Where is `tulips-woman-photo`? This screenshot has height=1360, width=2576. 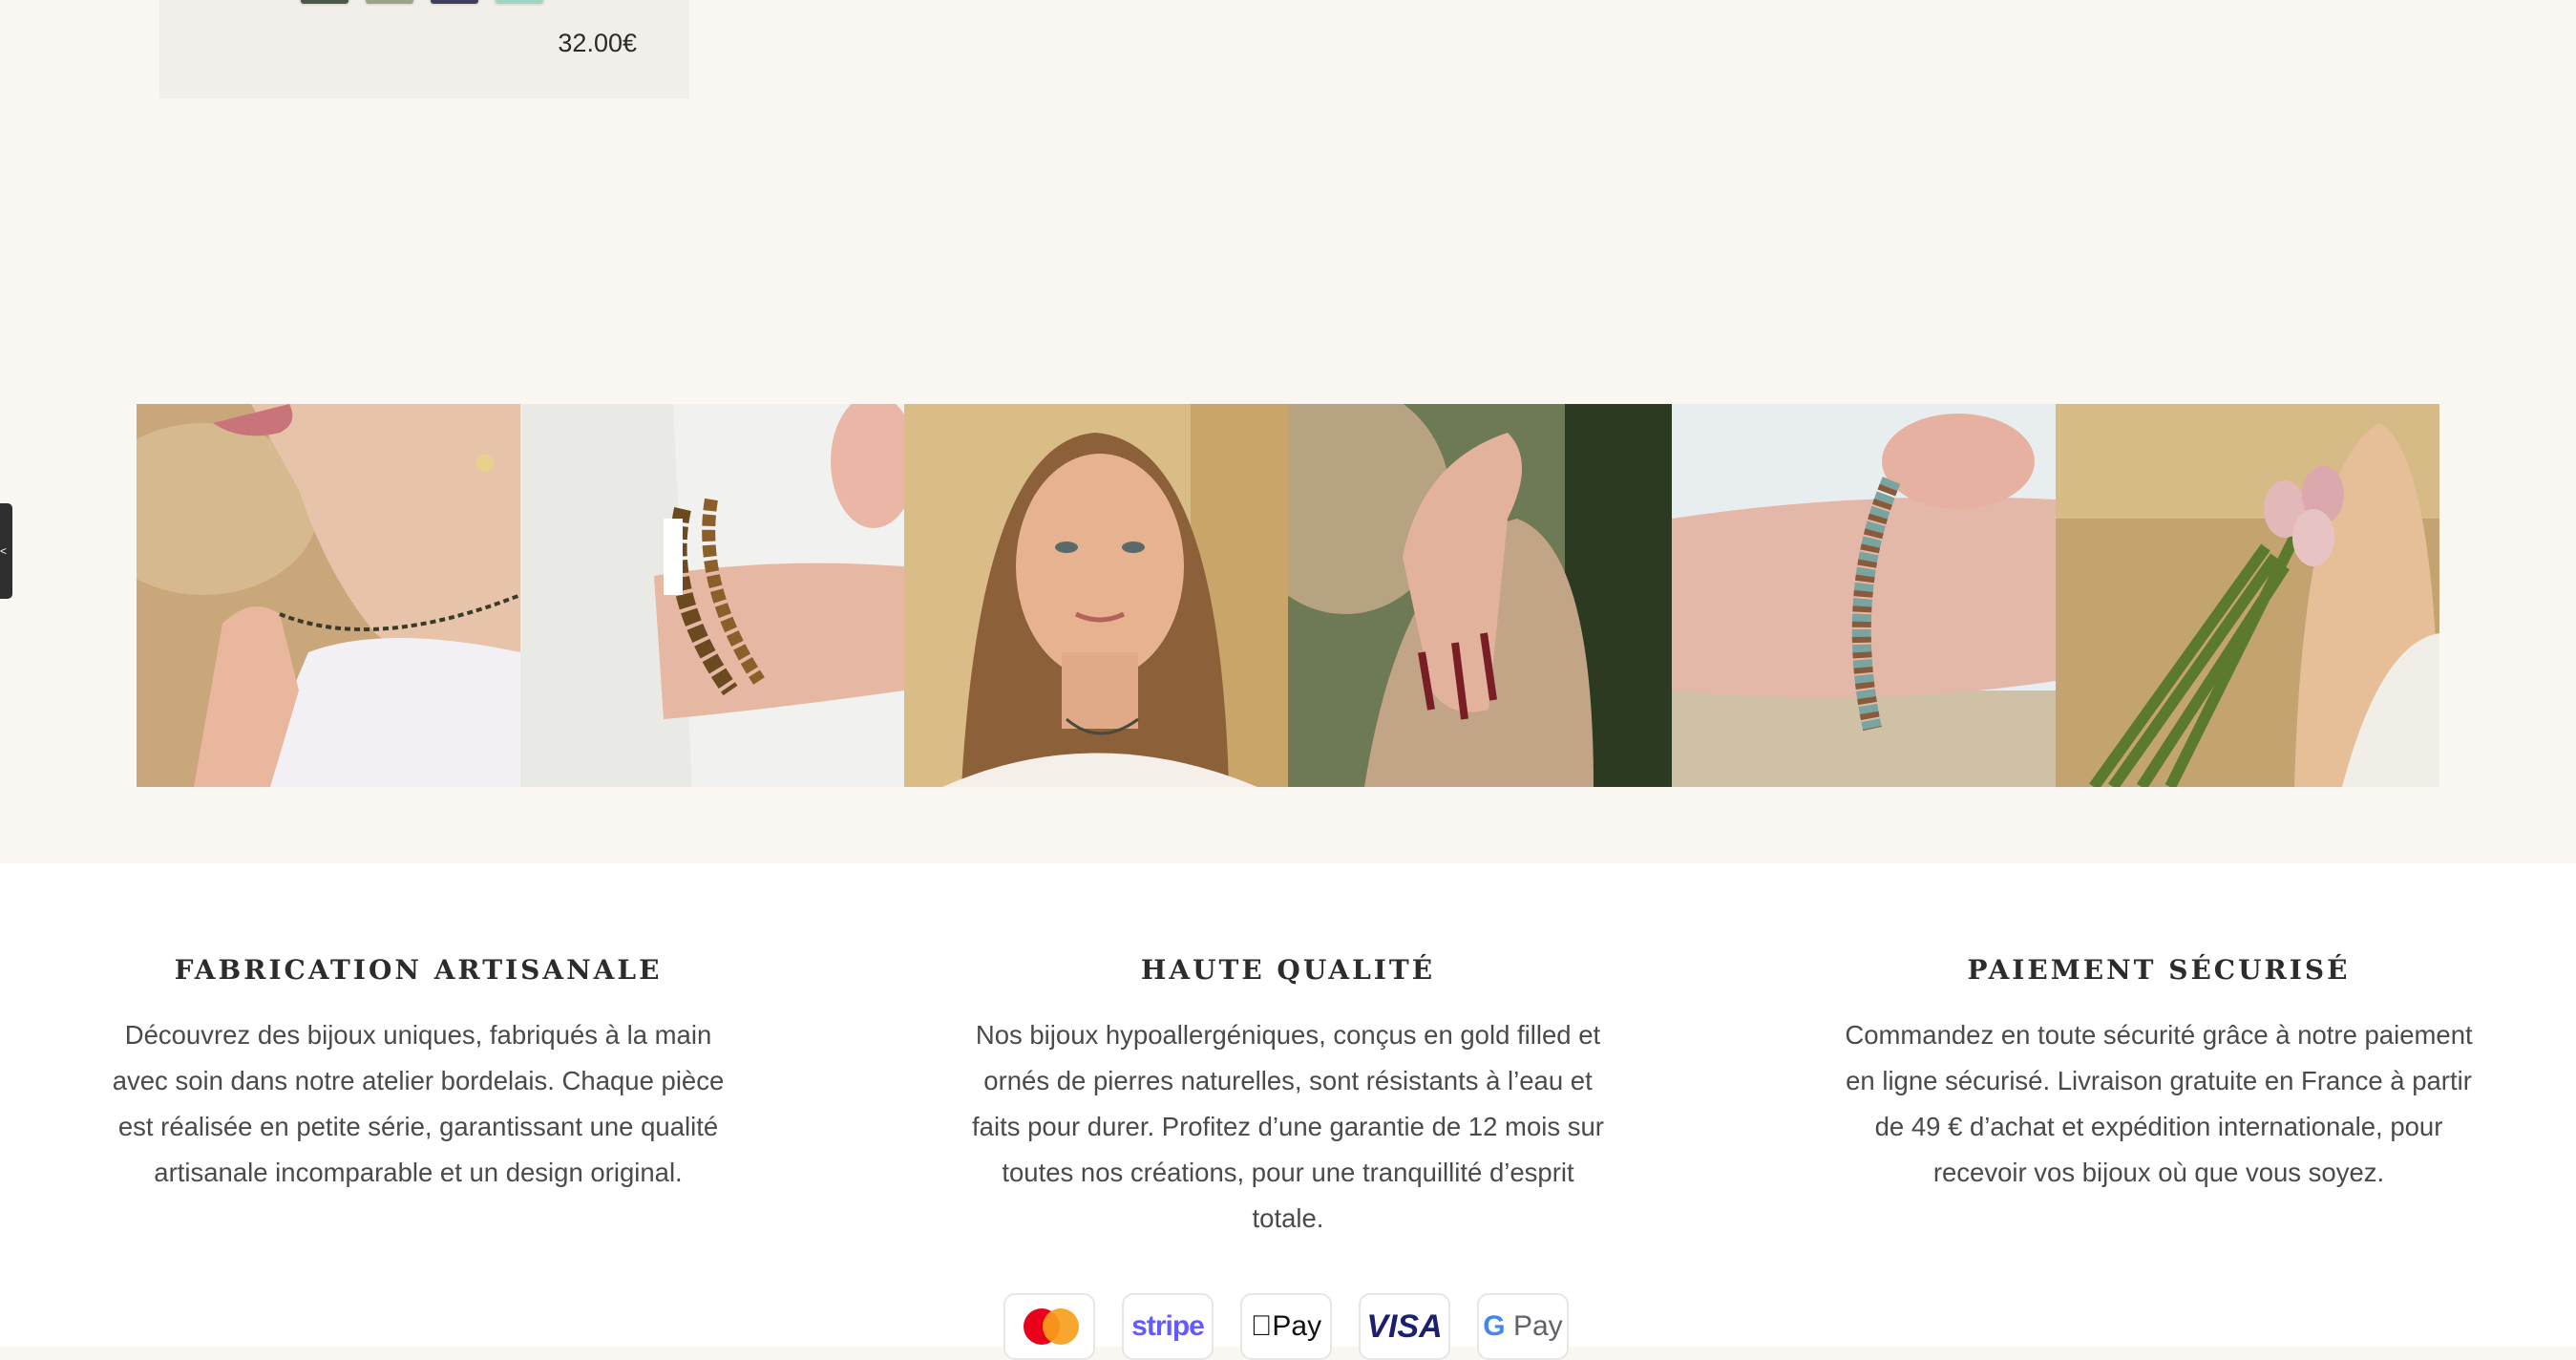 tulips-woman-photo is located at coordinates (2247, 595).